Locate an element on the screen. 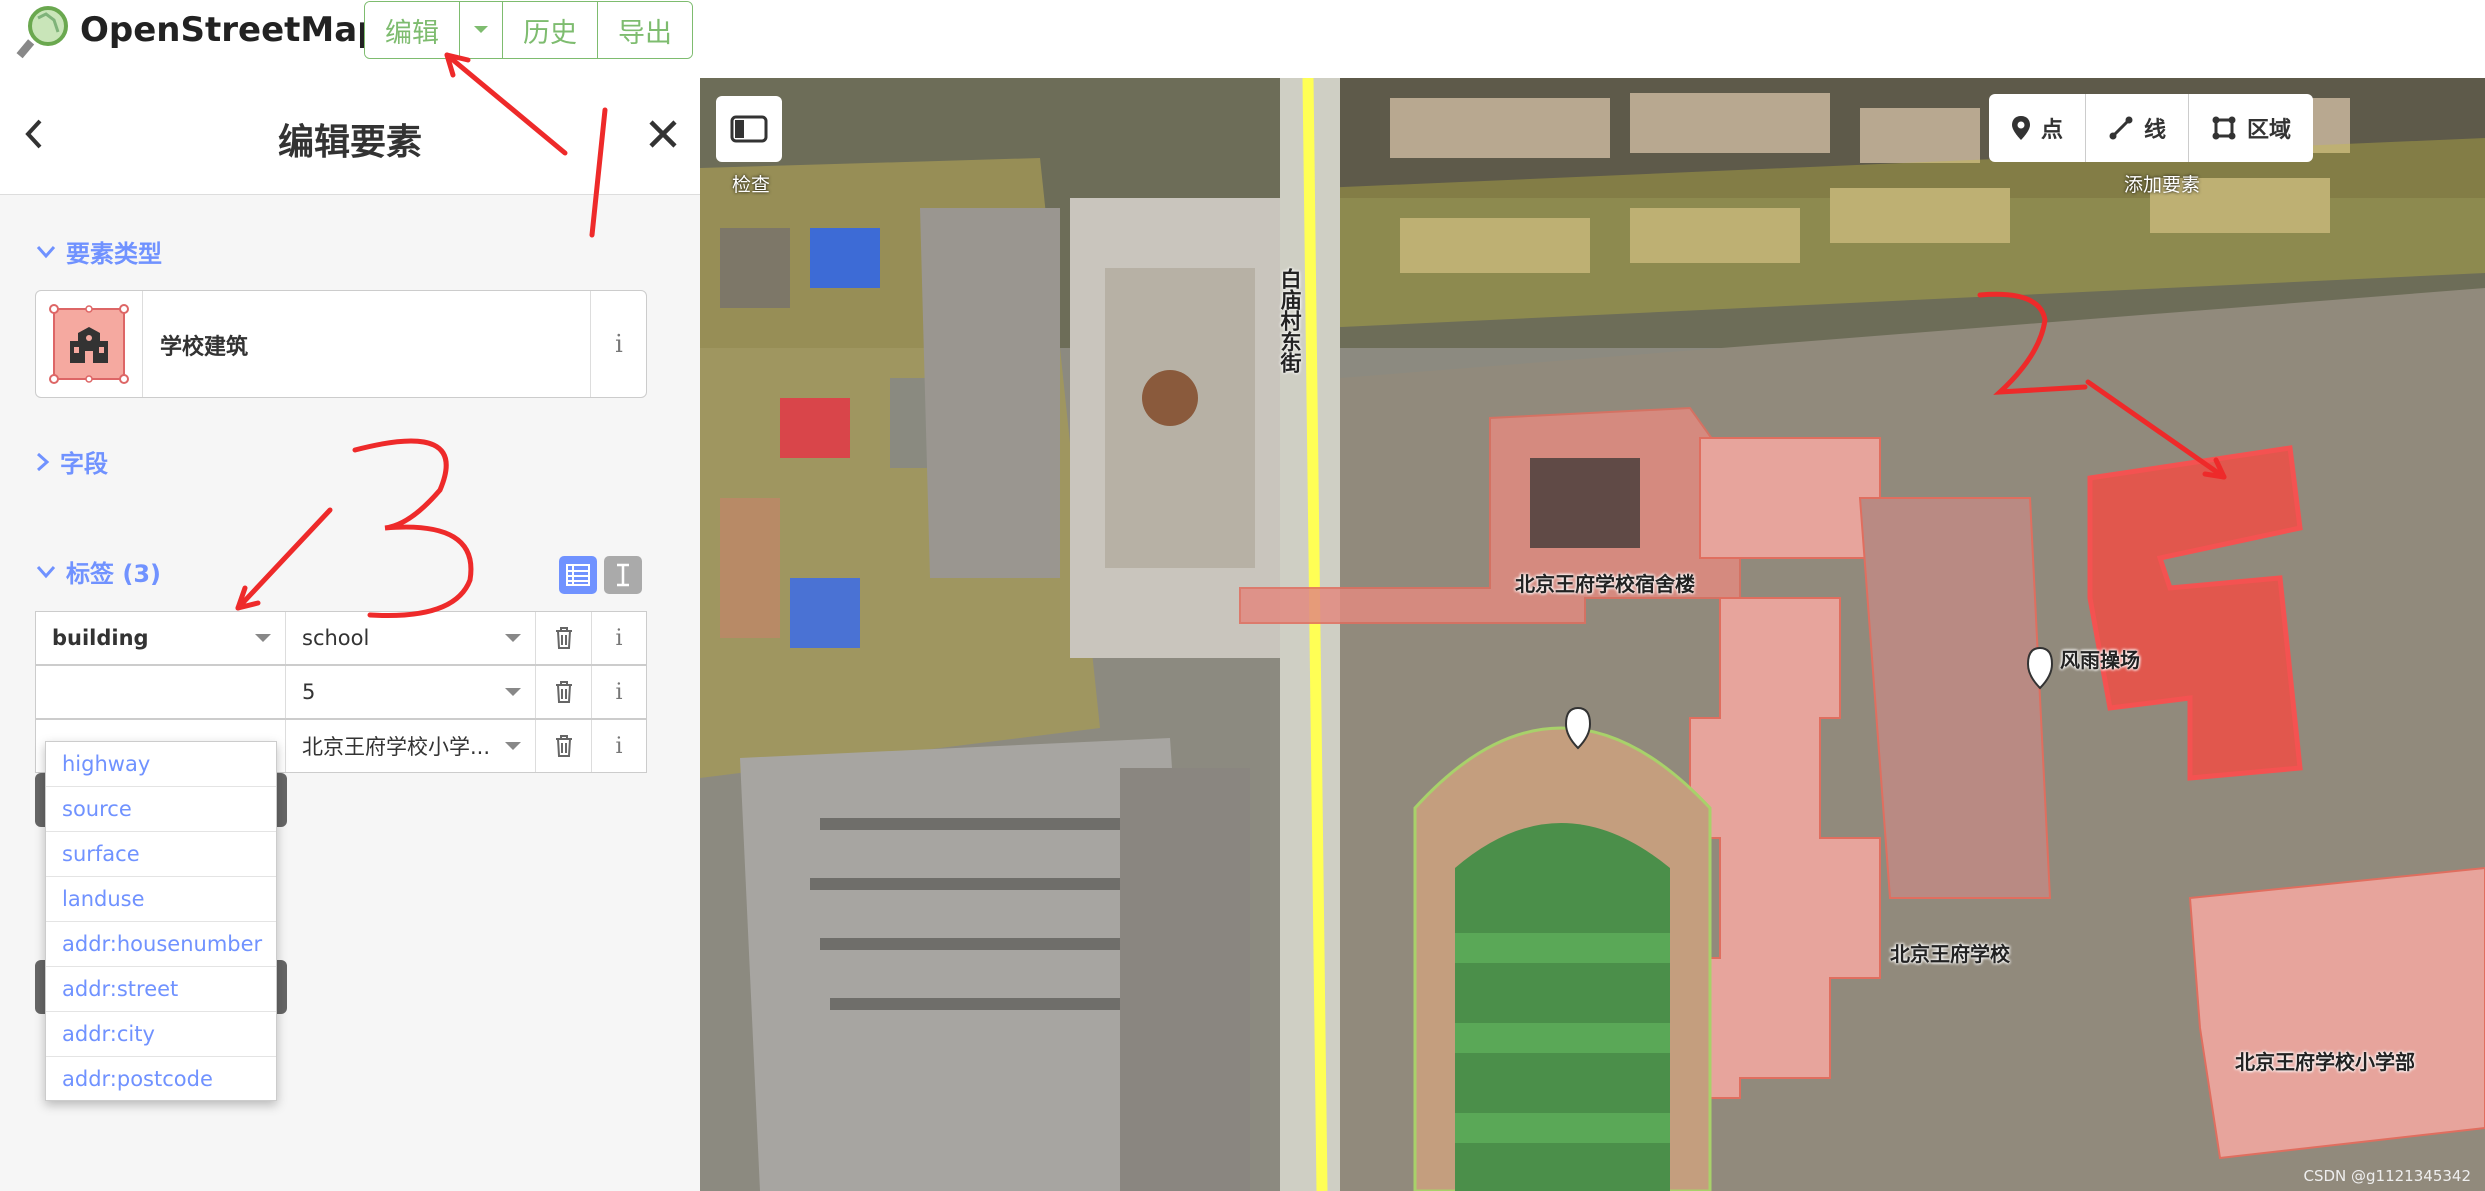  suggestion-option: addr:postcode is located at coordinates (161, 1079).